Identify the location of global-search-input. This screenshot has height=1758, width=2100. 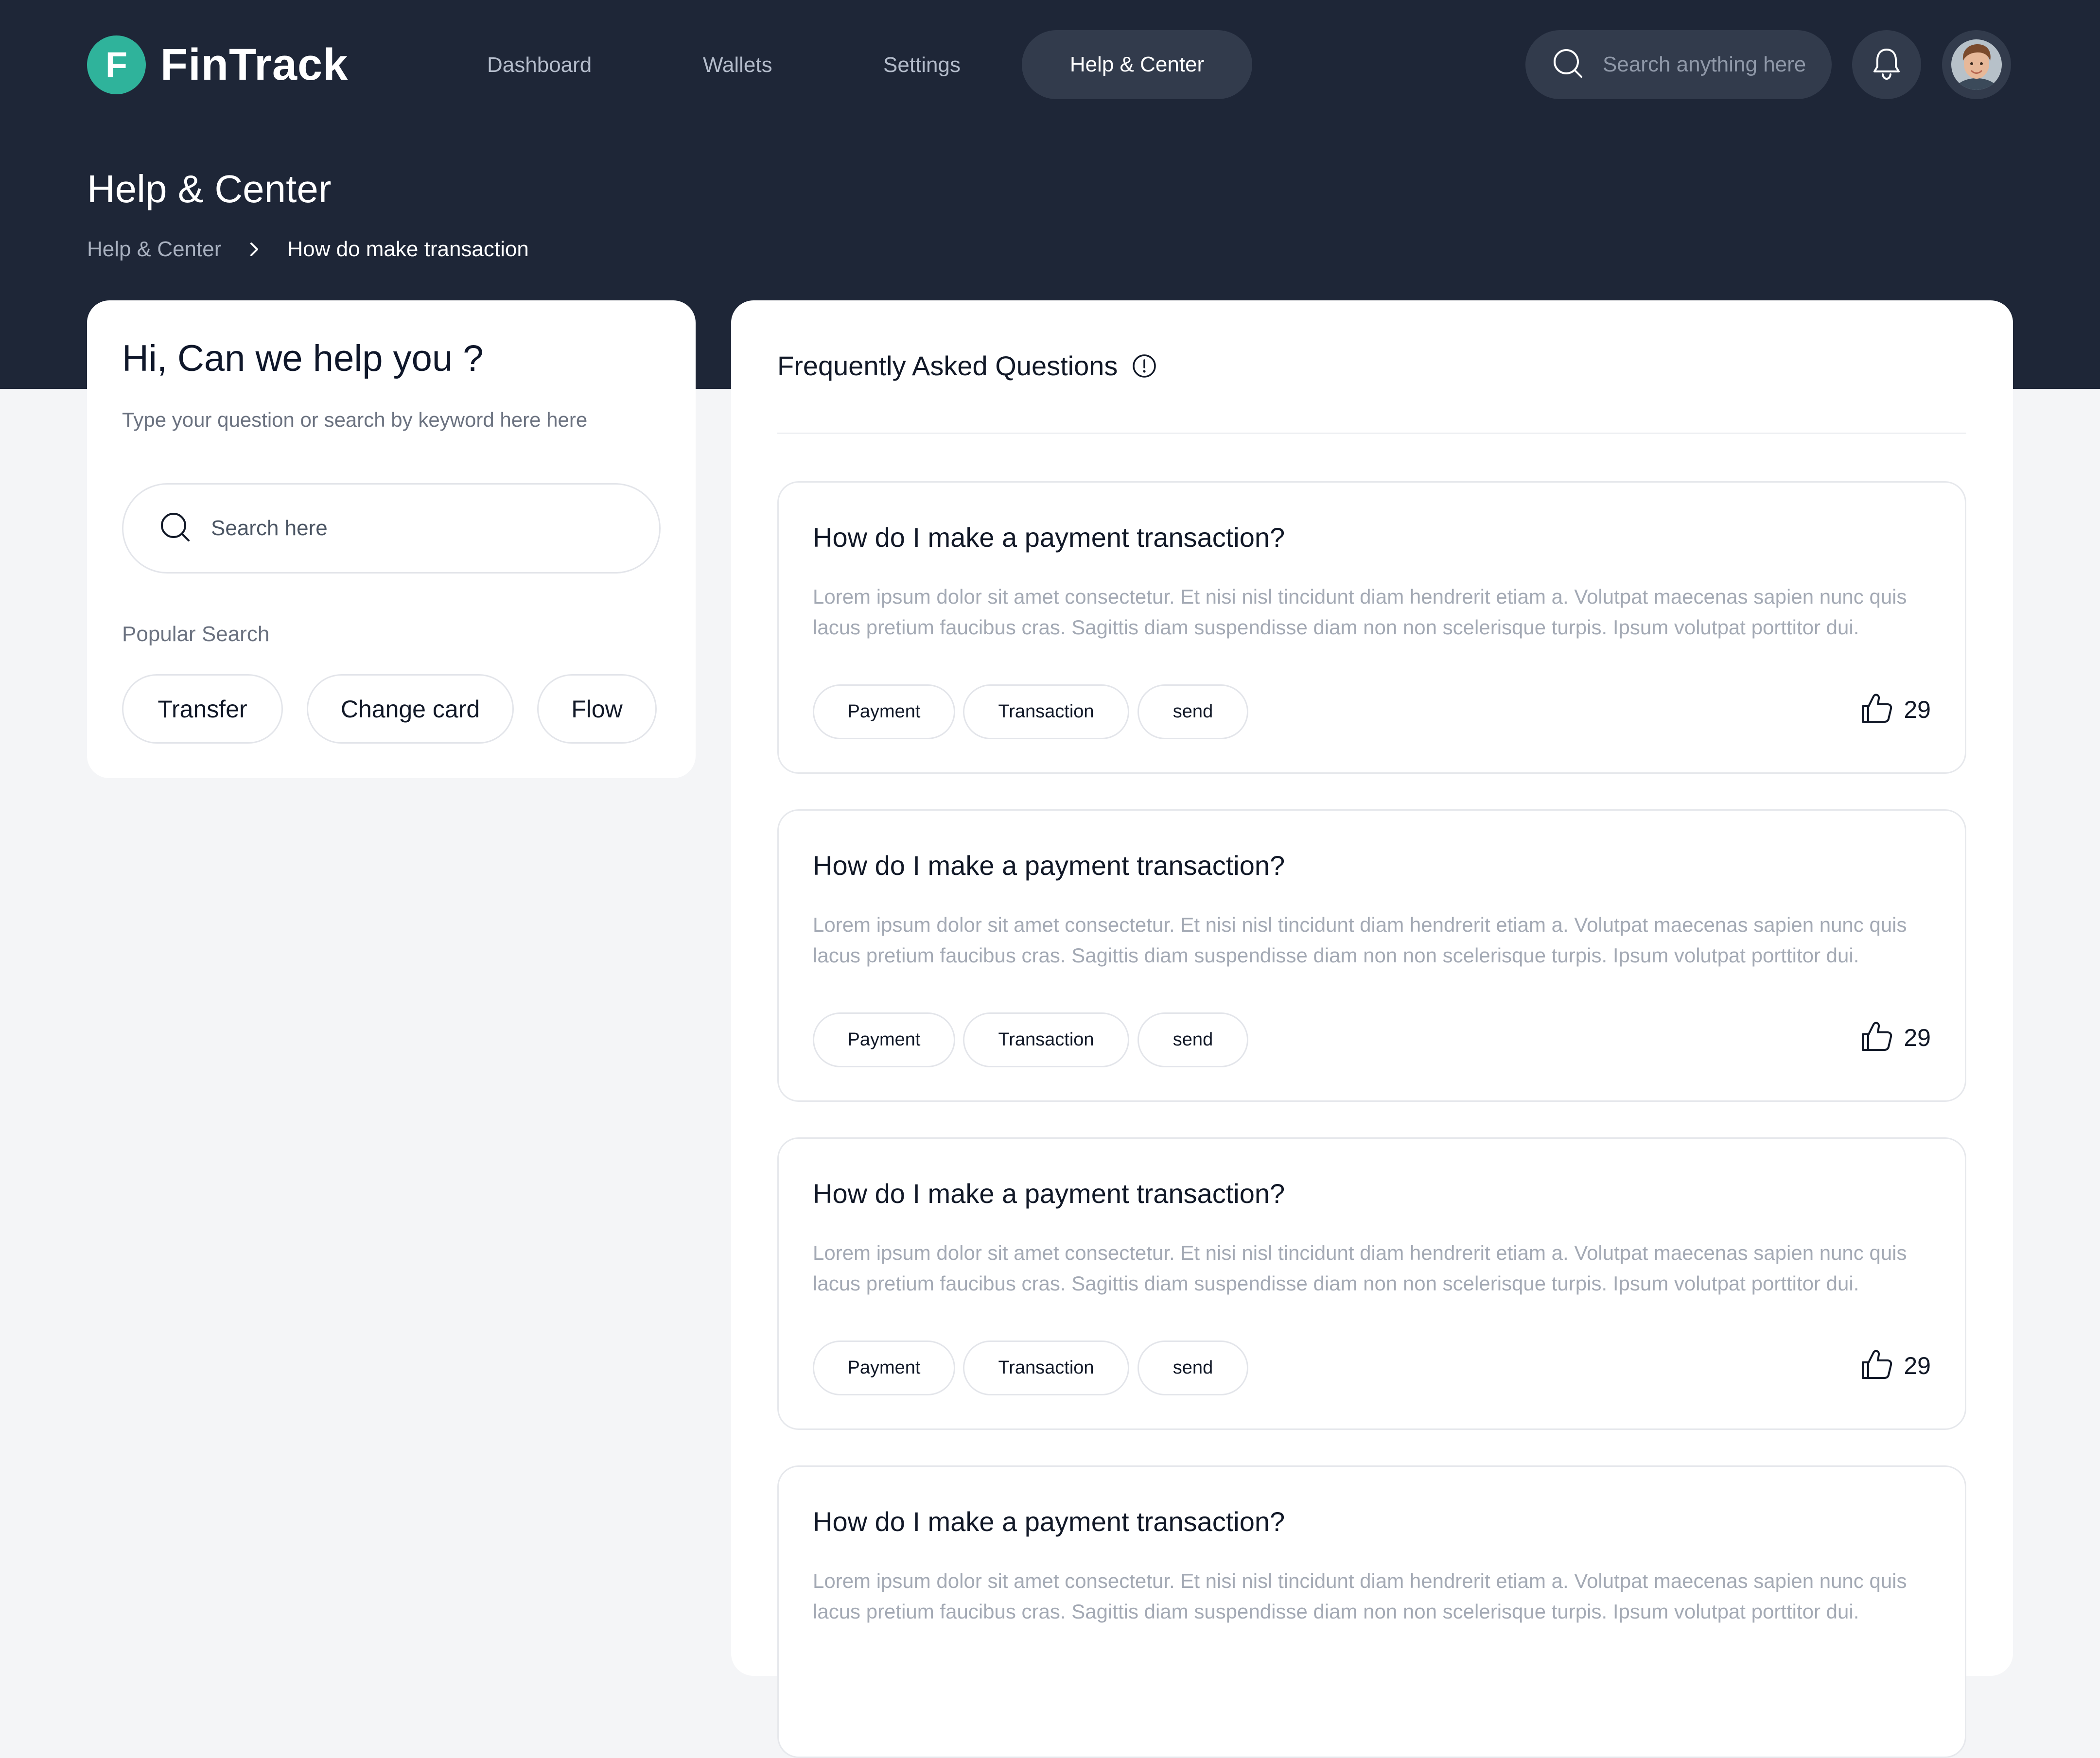
(1710, 64).